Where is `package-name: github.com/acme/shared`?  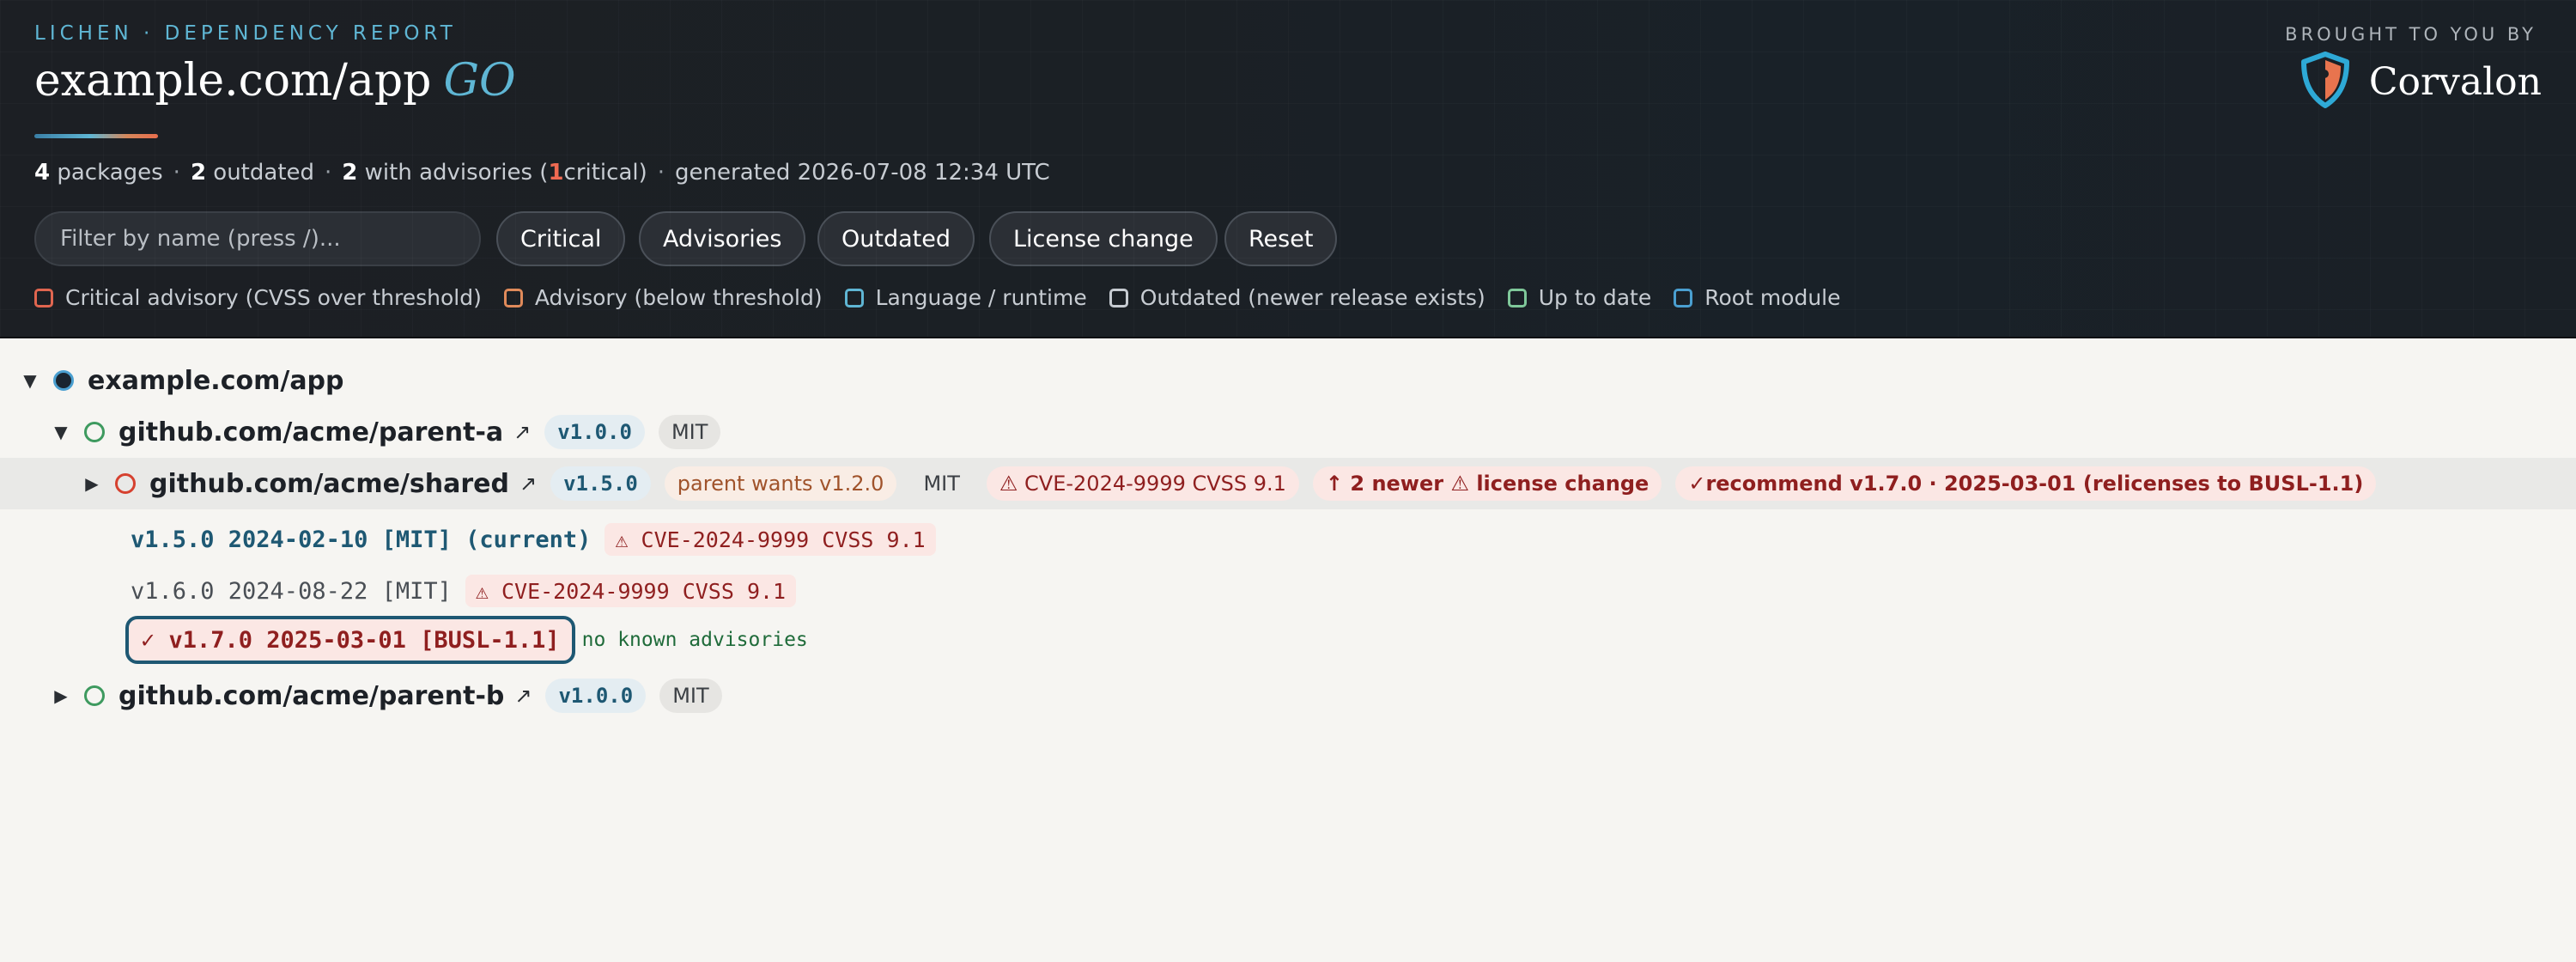
package-name: github.com/acme/shared is located at coordinates (329, 483).